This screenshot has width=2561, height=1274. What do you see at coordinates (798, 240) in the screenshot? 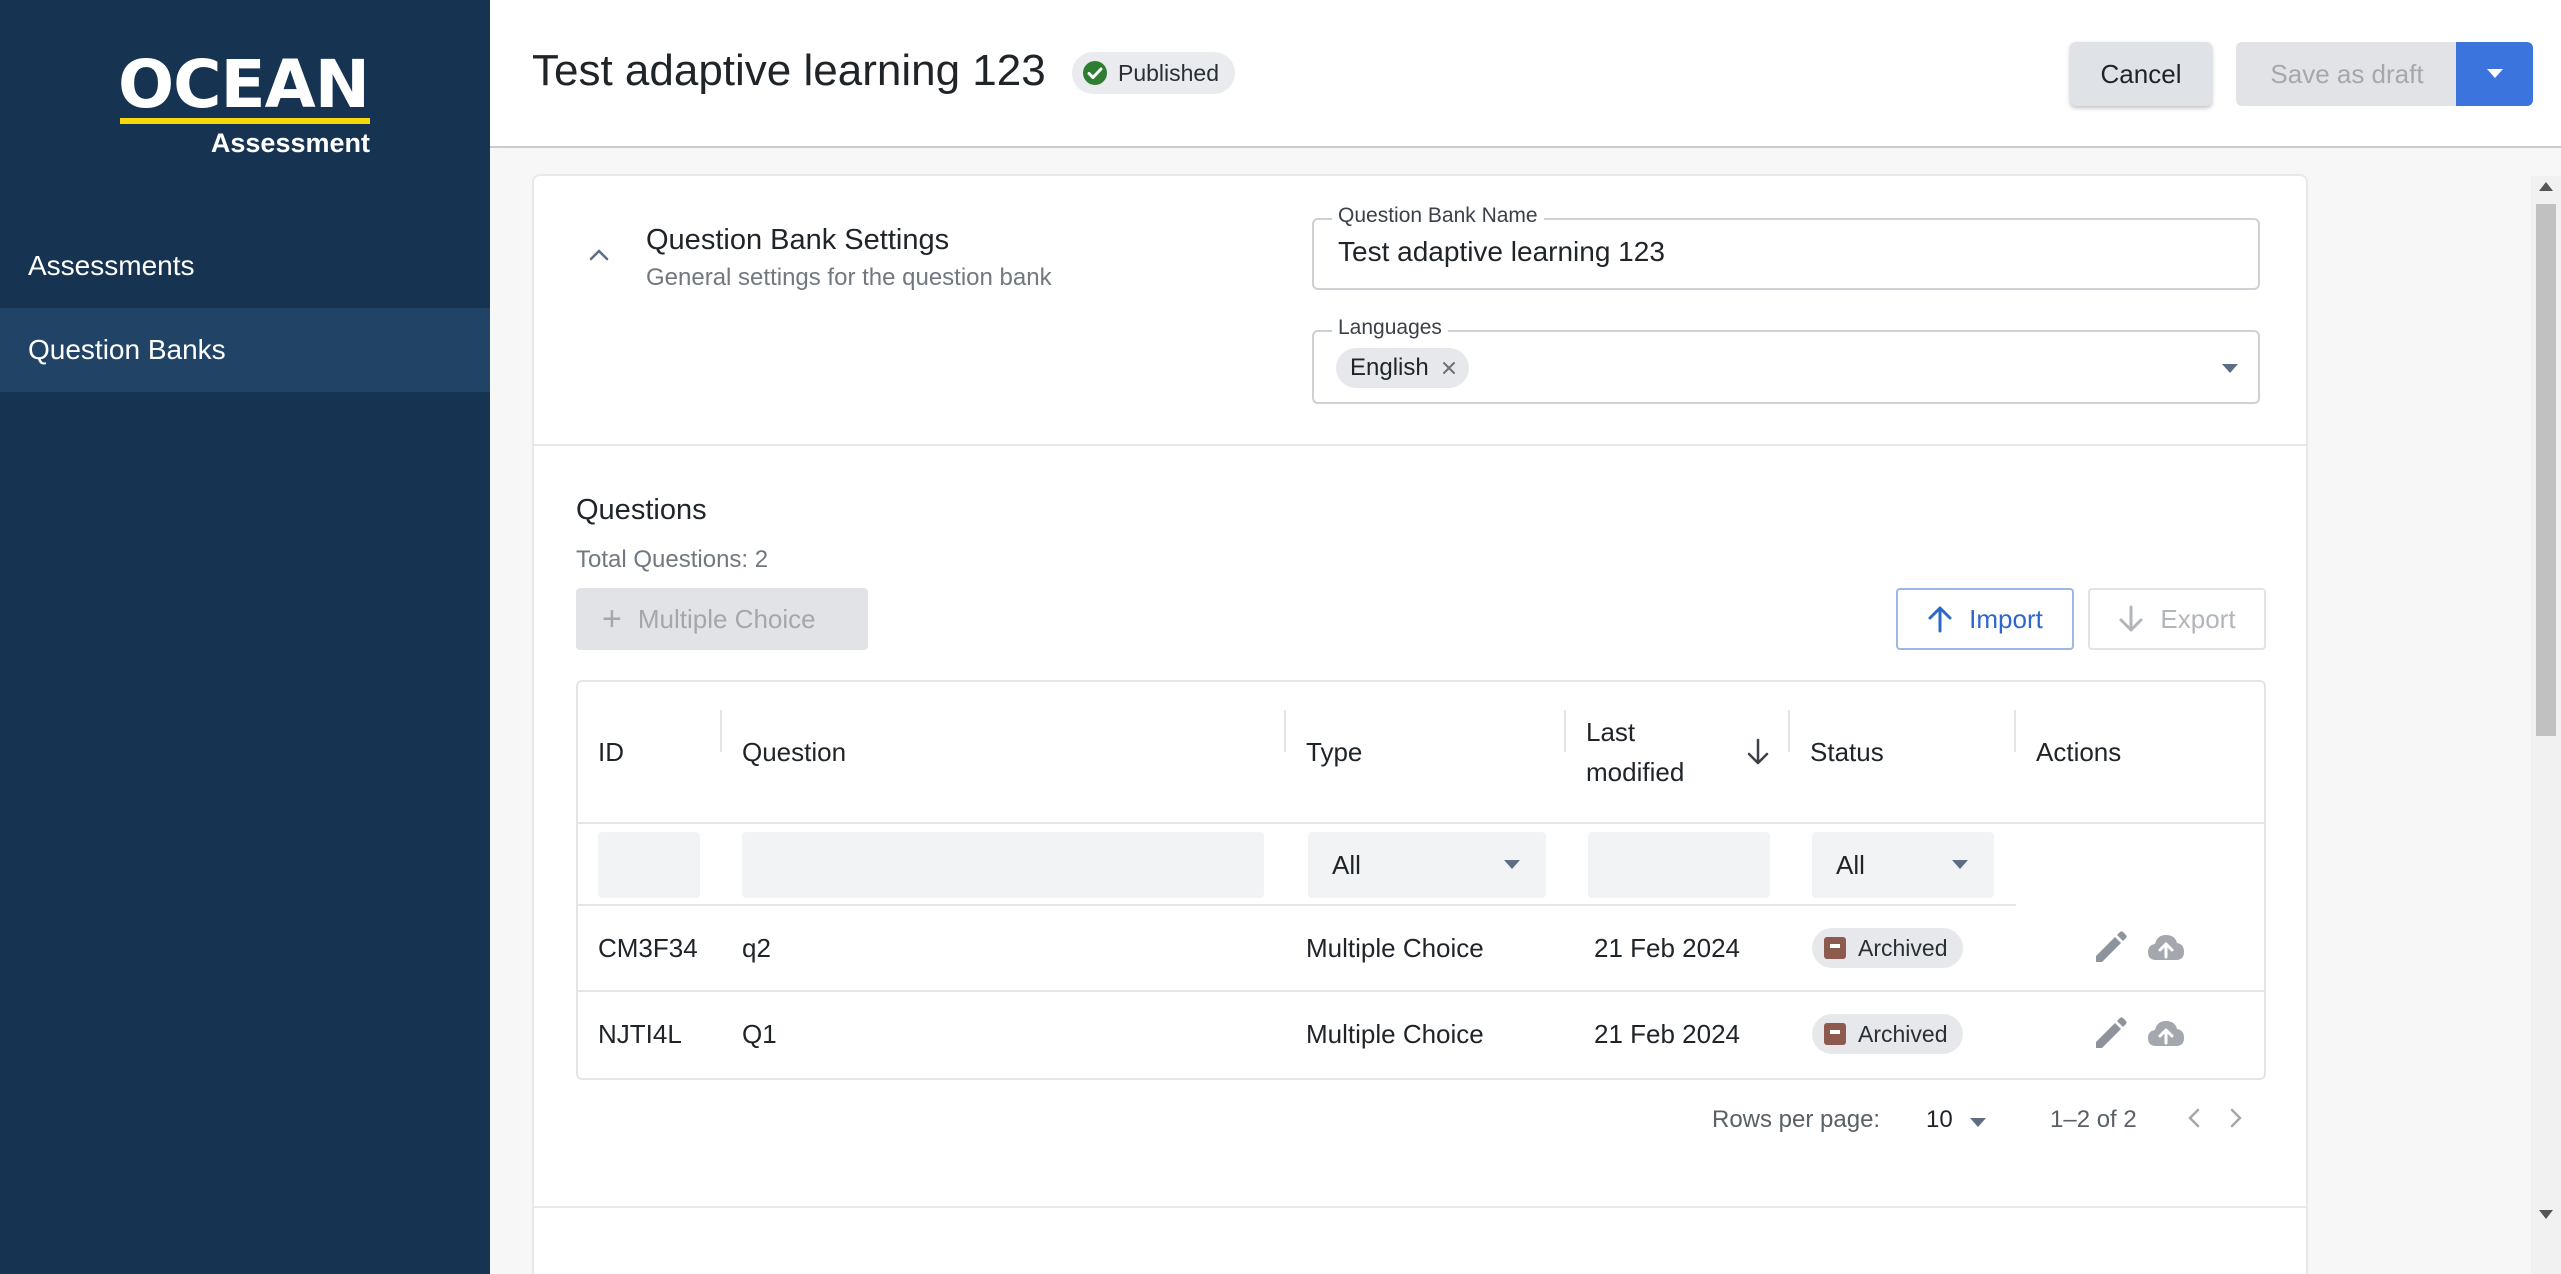
I see `settings-section-title: Question Bank Settings` at bounding box center [798, 240].